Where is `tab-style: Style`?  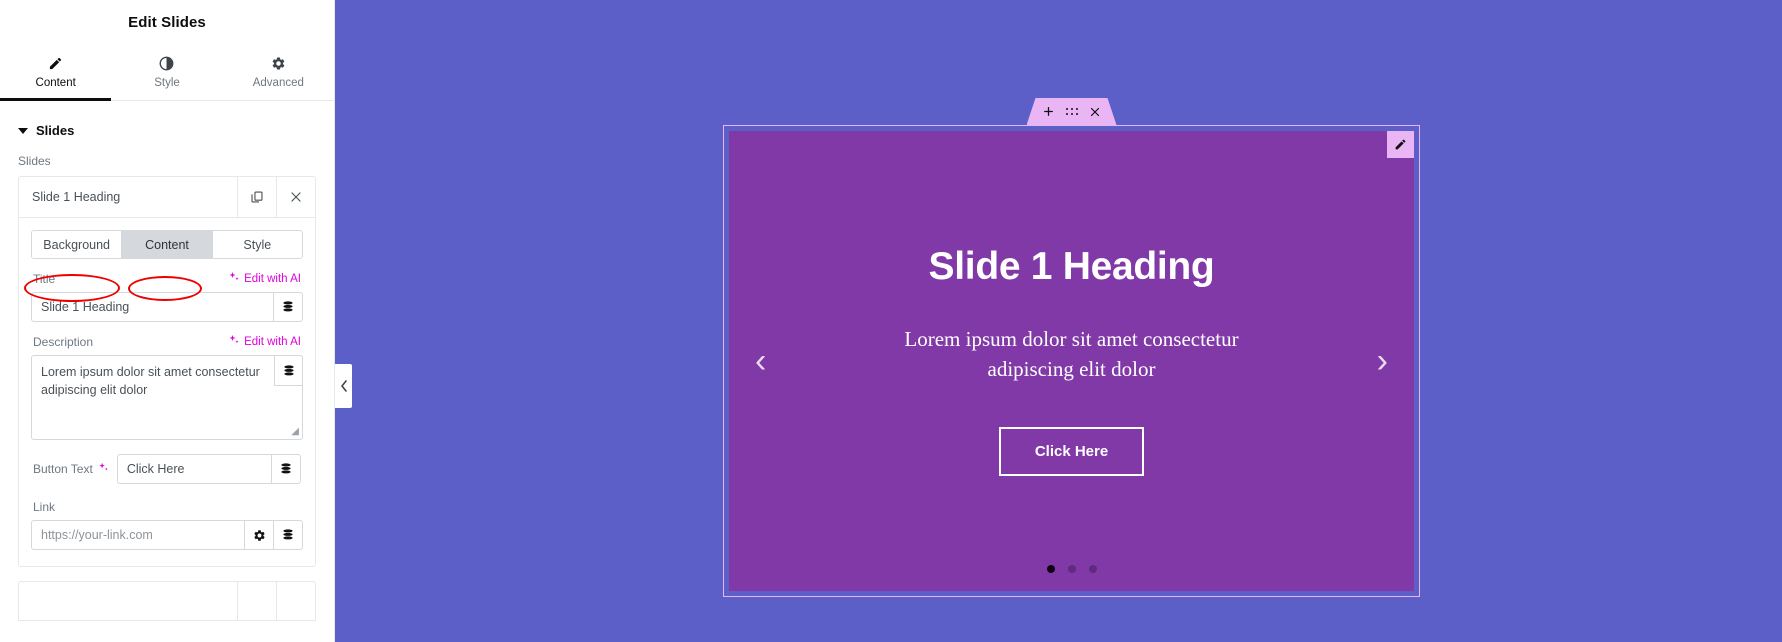
tab-style: Style is located at coordinates (166, 72).